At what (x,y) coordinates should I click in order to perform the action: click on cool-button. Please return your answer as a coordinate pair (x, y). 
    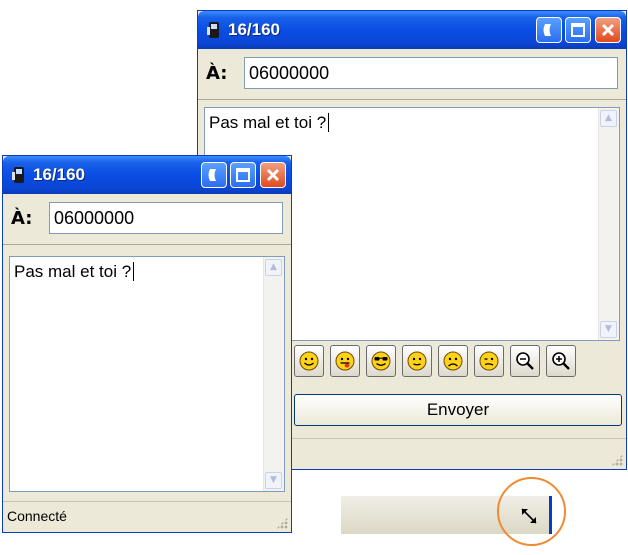
    Looking at the image, I should click on (381, 361).